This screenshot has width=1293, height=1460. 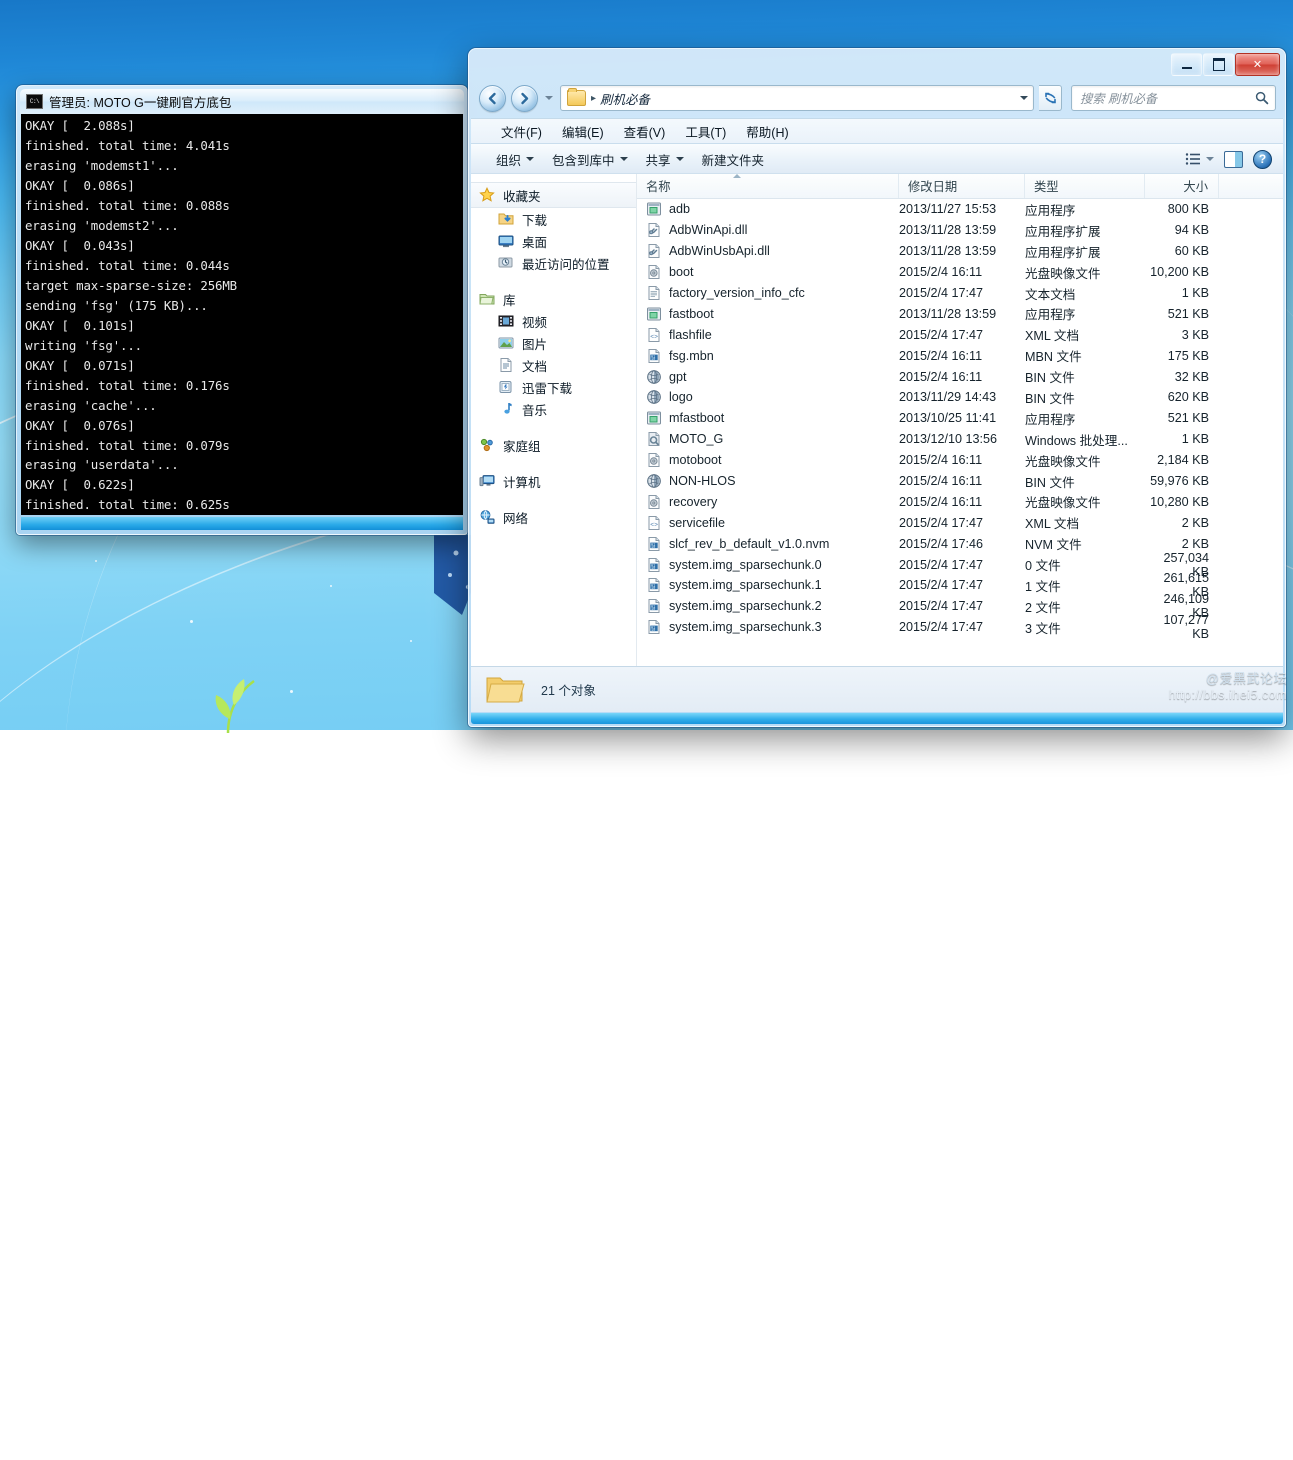 I want to click on preview-pane-button, so click(x=1233, y=159).